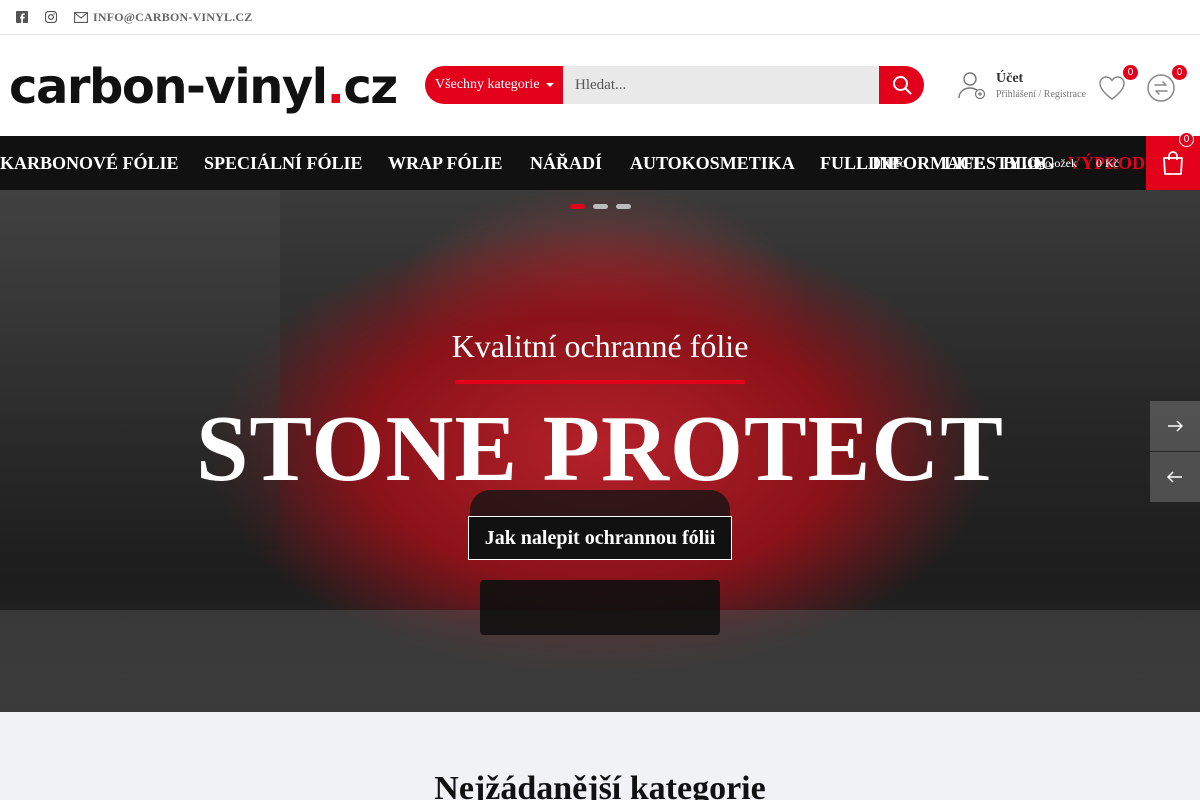 The height and width of the screenshot is (800, 1200). I want to click on facebook-icon, so click(22, 17).